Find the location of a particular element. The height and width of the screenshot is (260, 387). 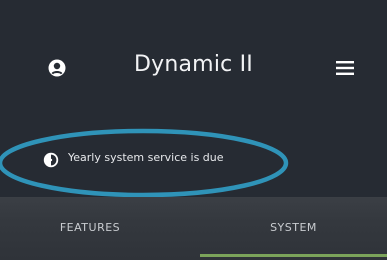

active-tab-indicator is located at coordinates (293, 255).